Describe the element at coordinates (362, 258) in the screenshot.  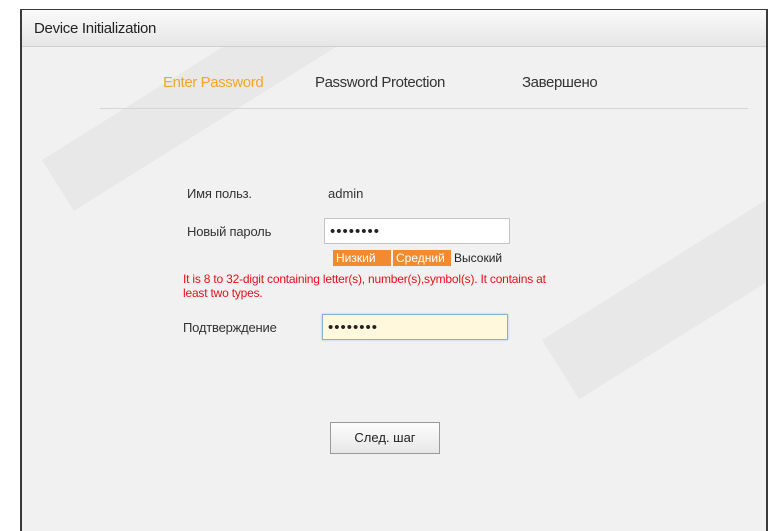
I see `strength-low: Низкий` at that location.